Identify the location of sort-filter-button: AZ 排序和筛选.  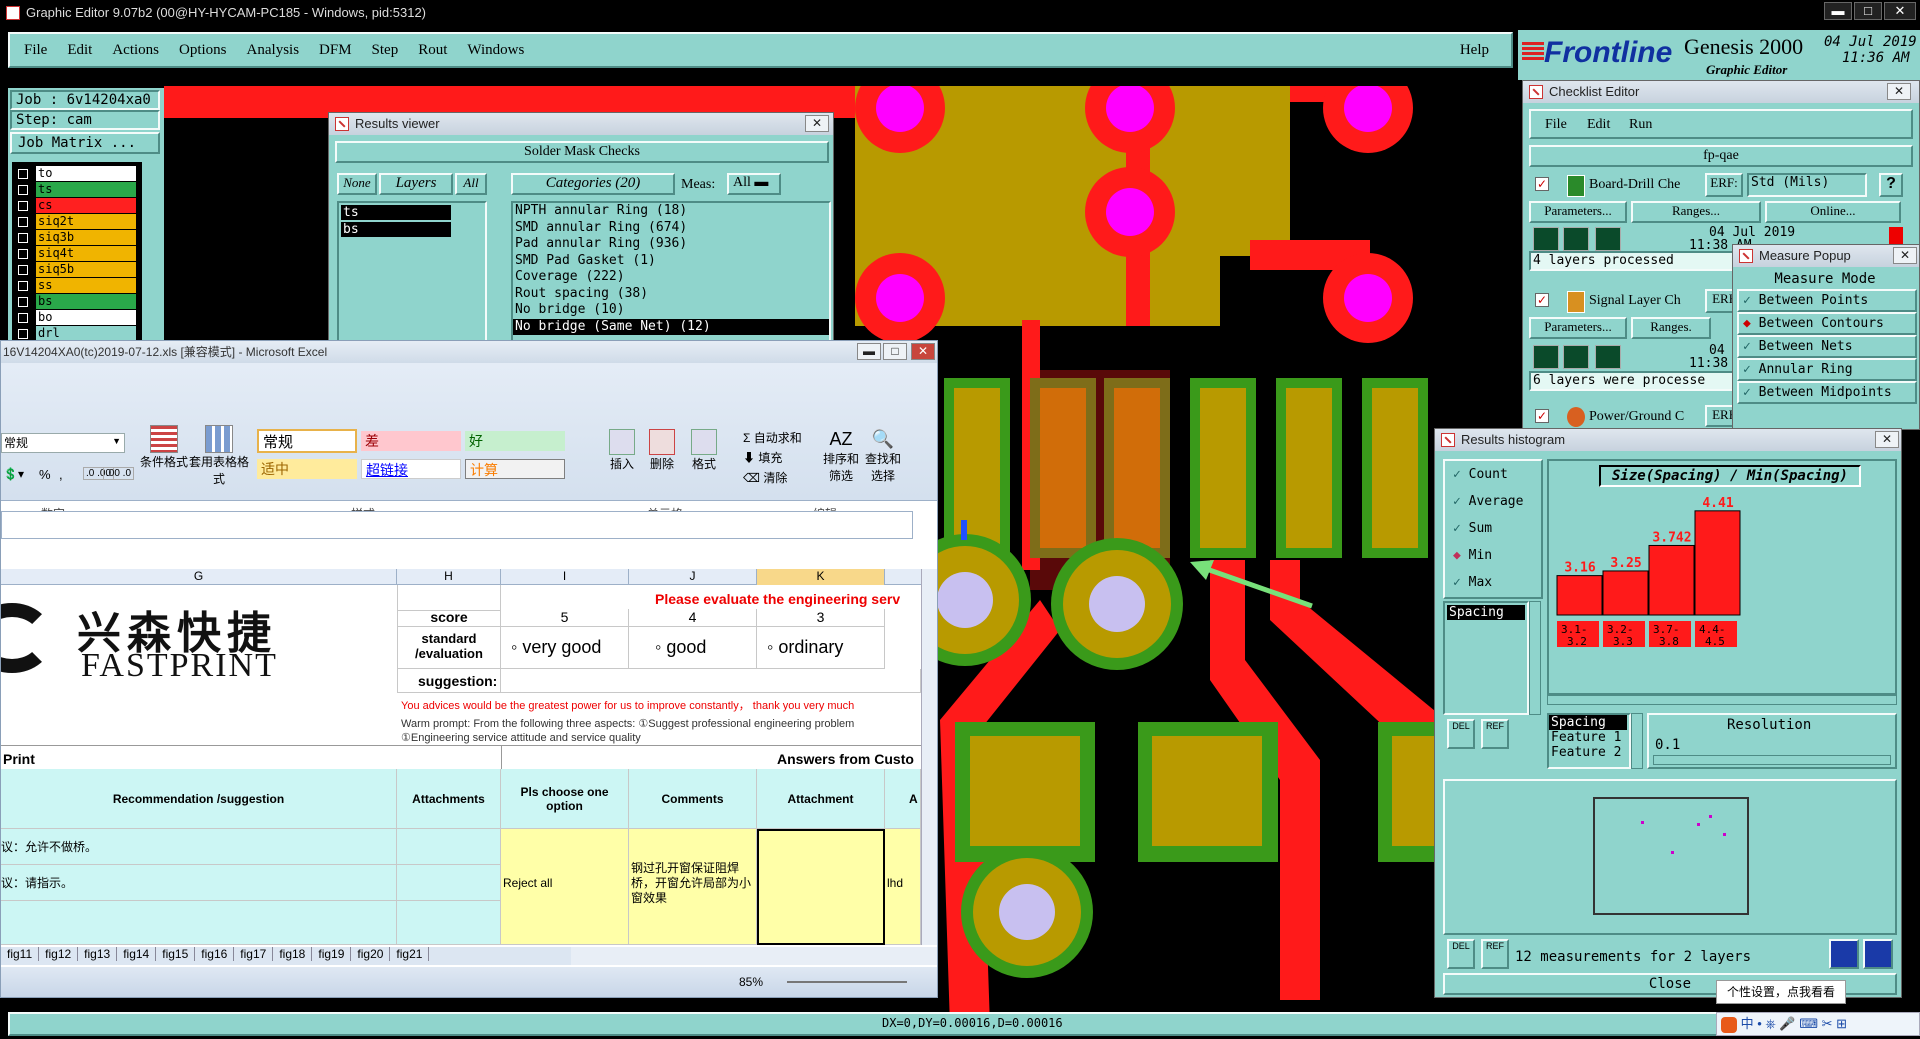
(841, 456).